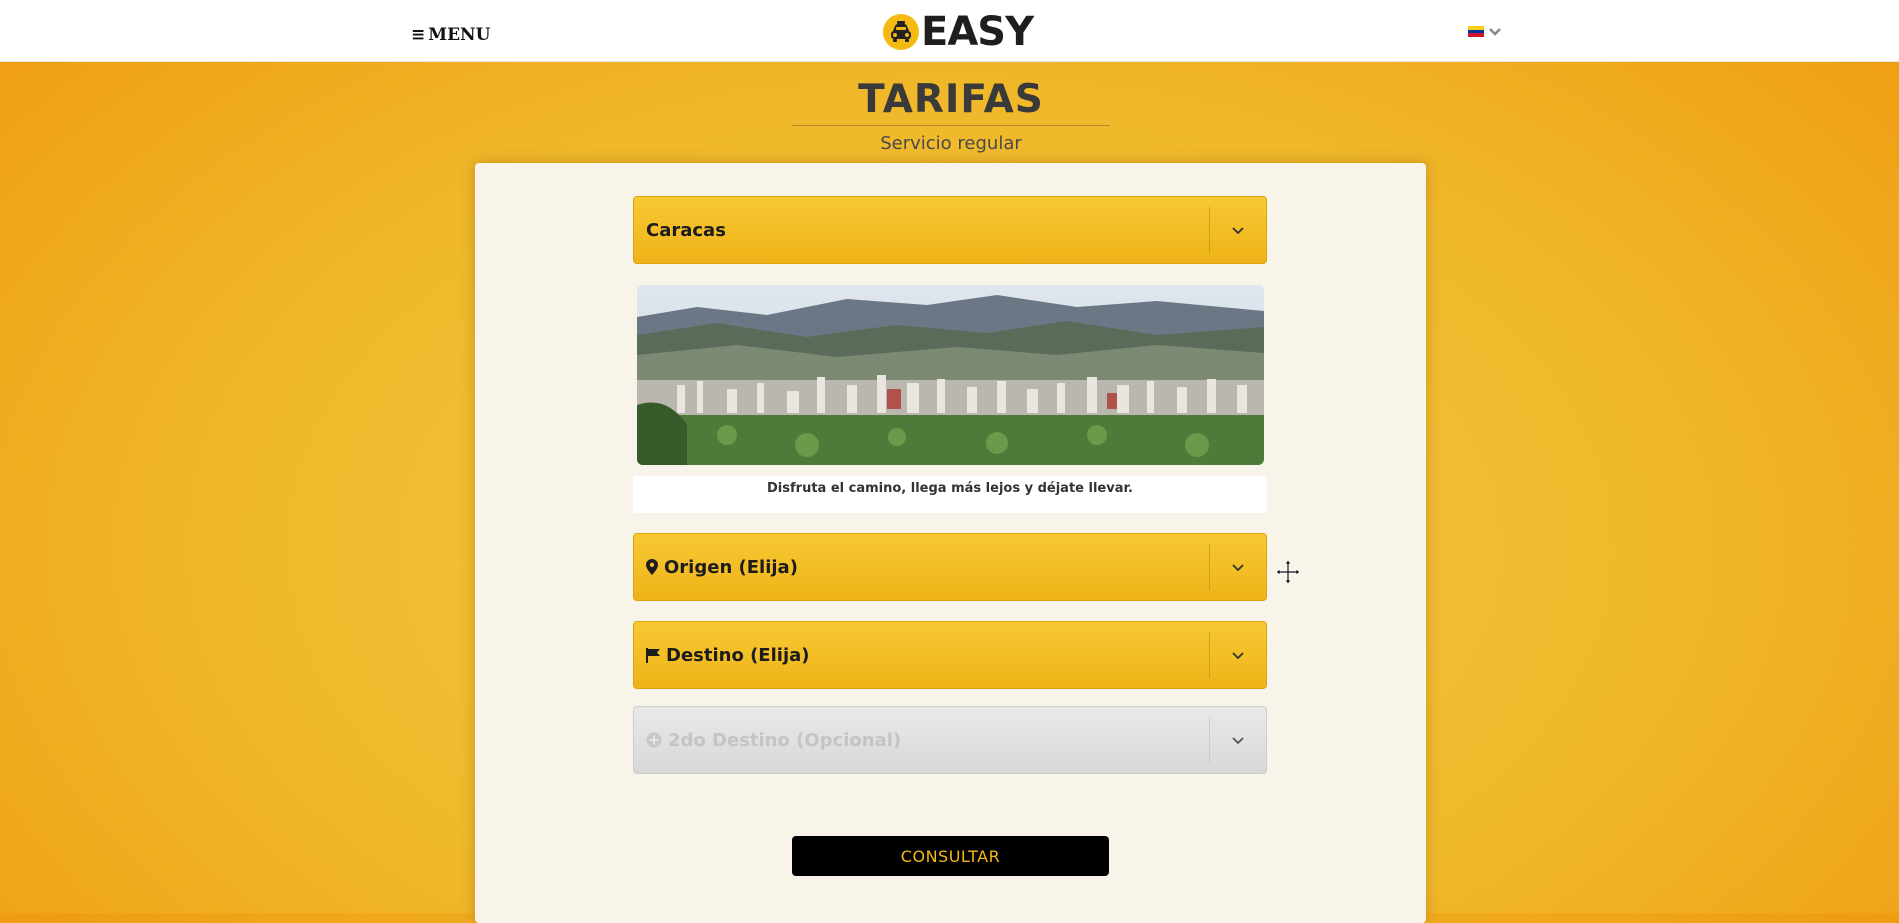 The width and height of the screenshot is (1899, 923). I want to click on destination-select: Destino (Elija), so click(950, 655).